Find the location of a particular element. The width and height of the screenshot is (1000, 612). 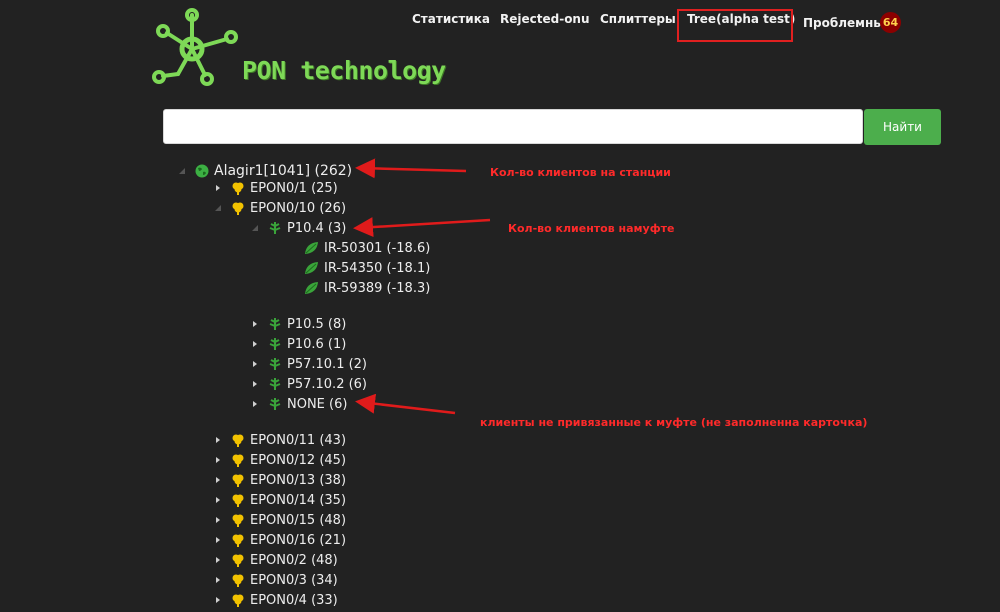

tree-node-port: EPON0/10 (26) is located at coordinates (279, 208).